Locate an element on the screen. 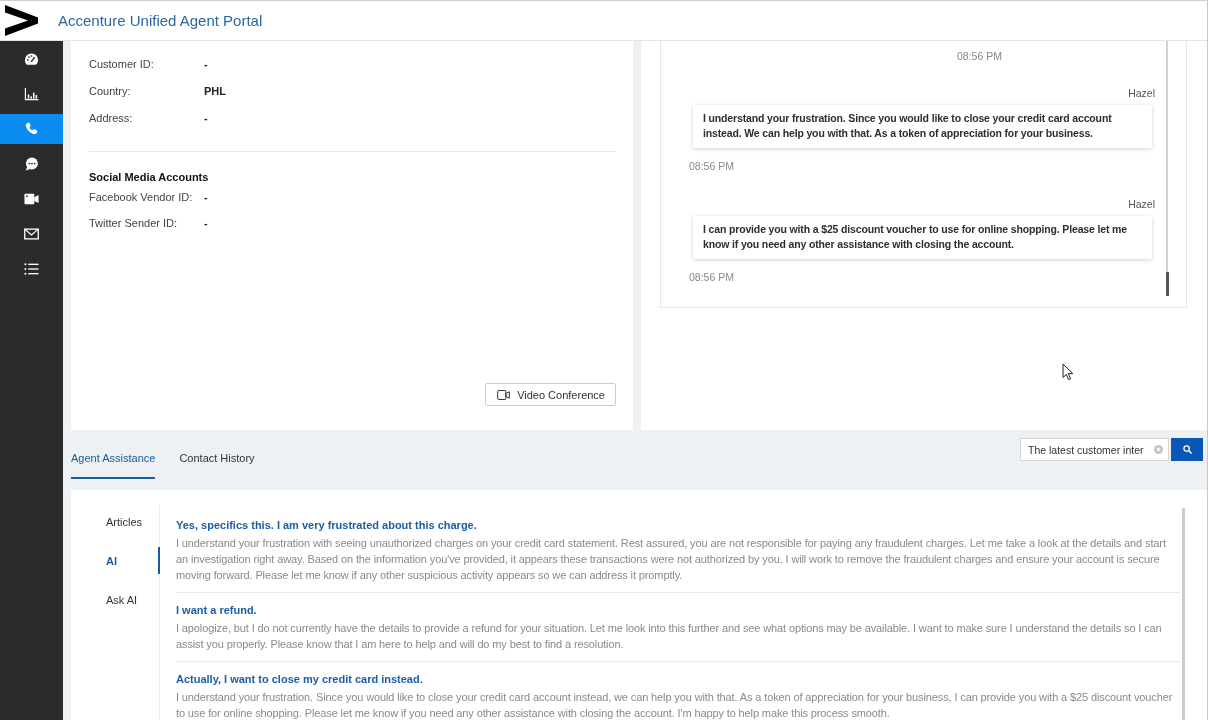 The width and height of the screenshot is (1208, 720). mouse-pointer-icon is located at coordinates (1068, 372).